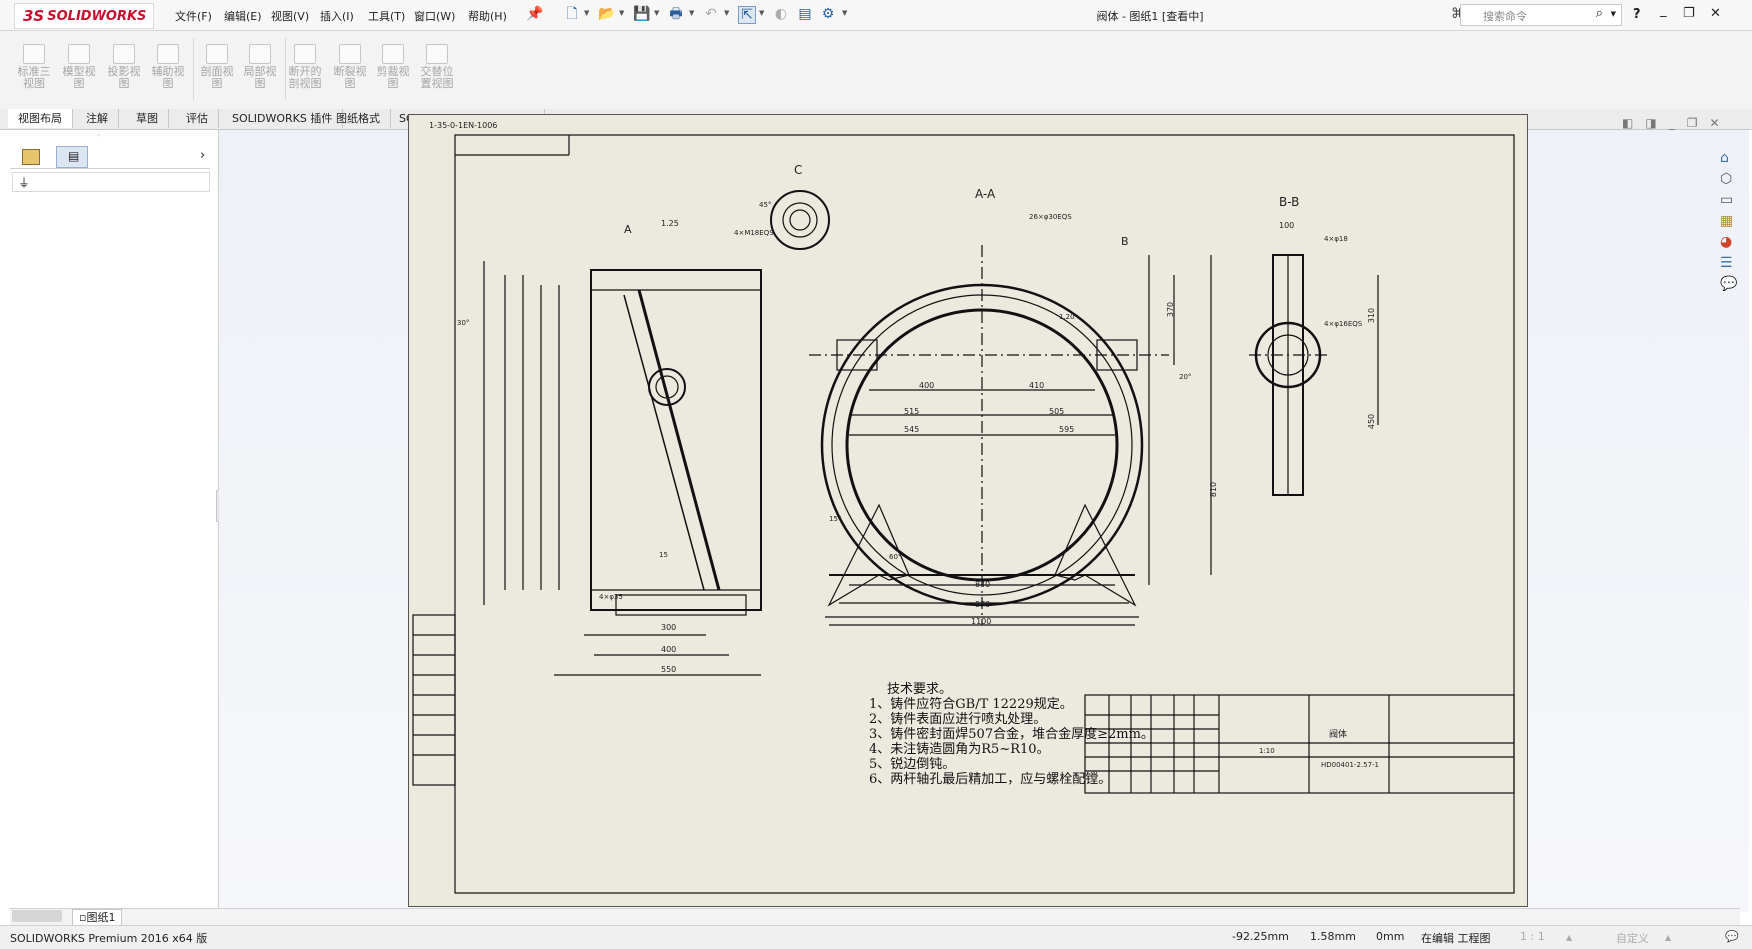  I want to click on menu-help: 帮助(H), so click(487, 16).